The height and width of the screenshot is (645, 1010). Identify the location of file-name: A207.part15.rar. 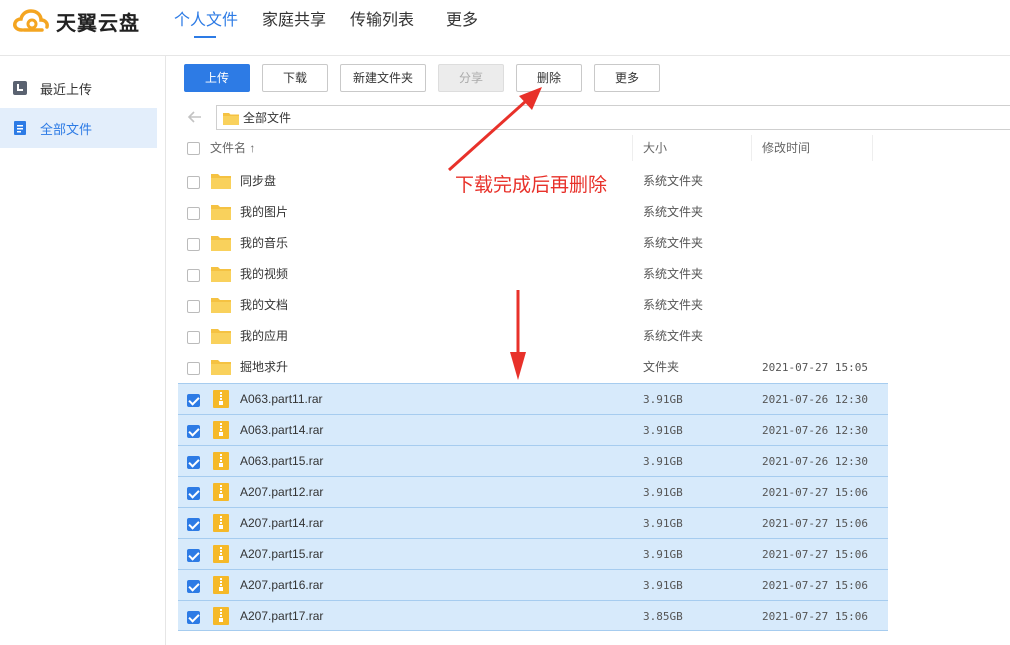
(281, 554).